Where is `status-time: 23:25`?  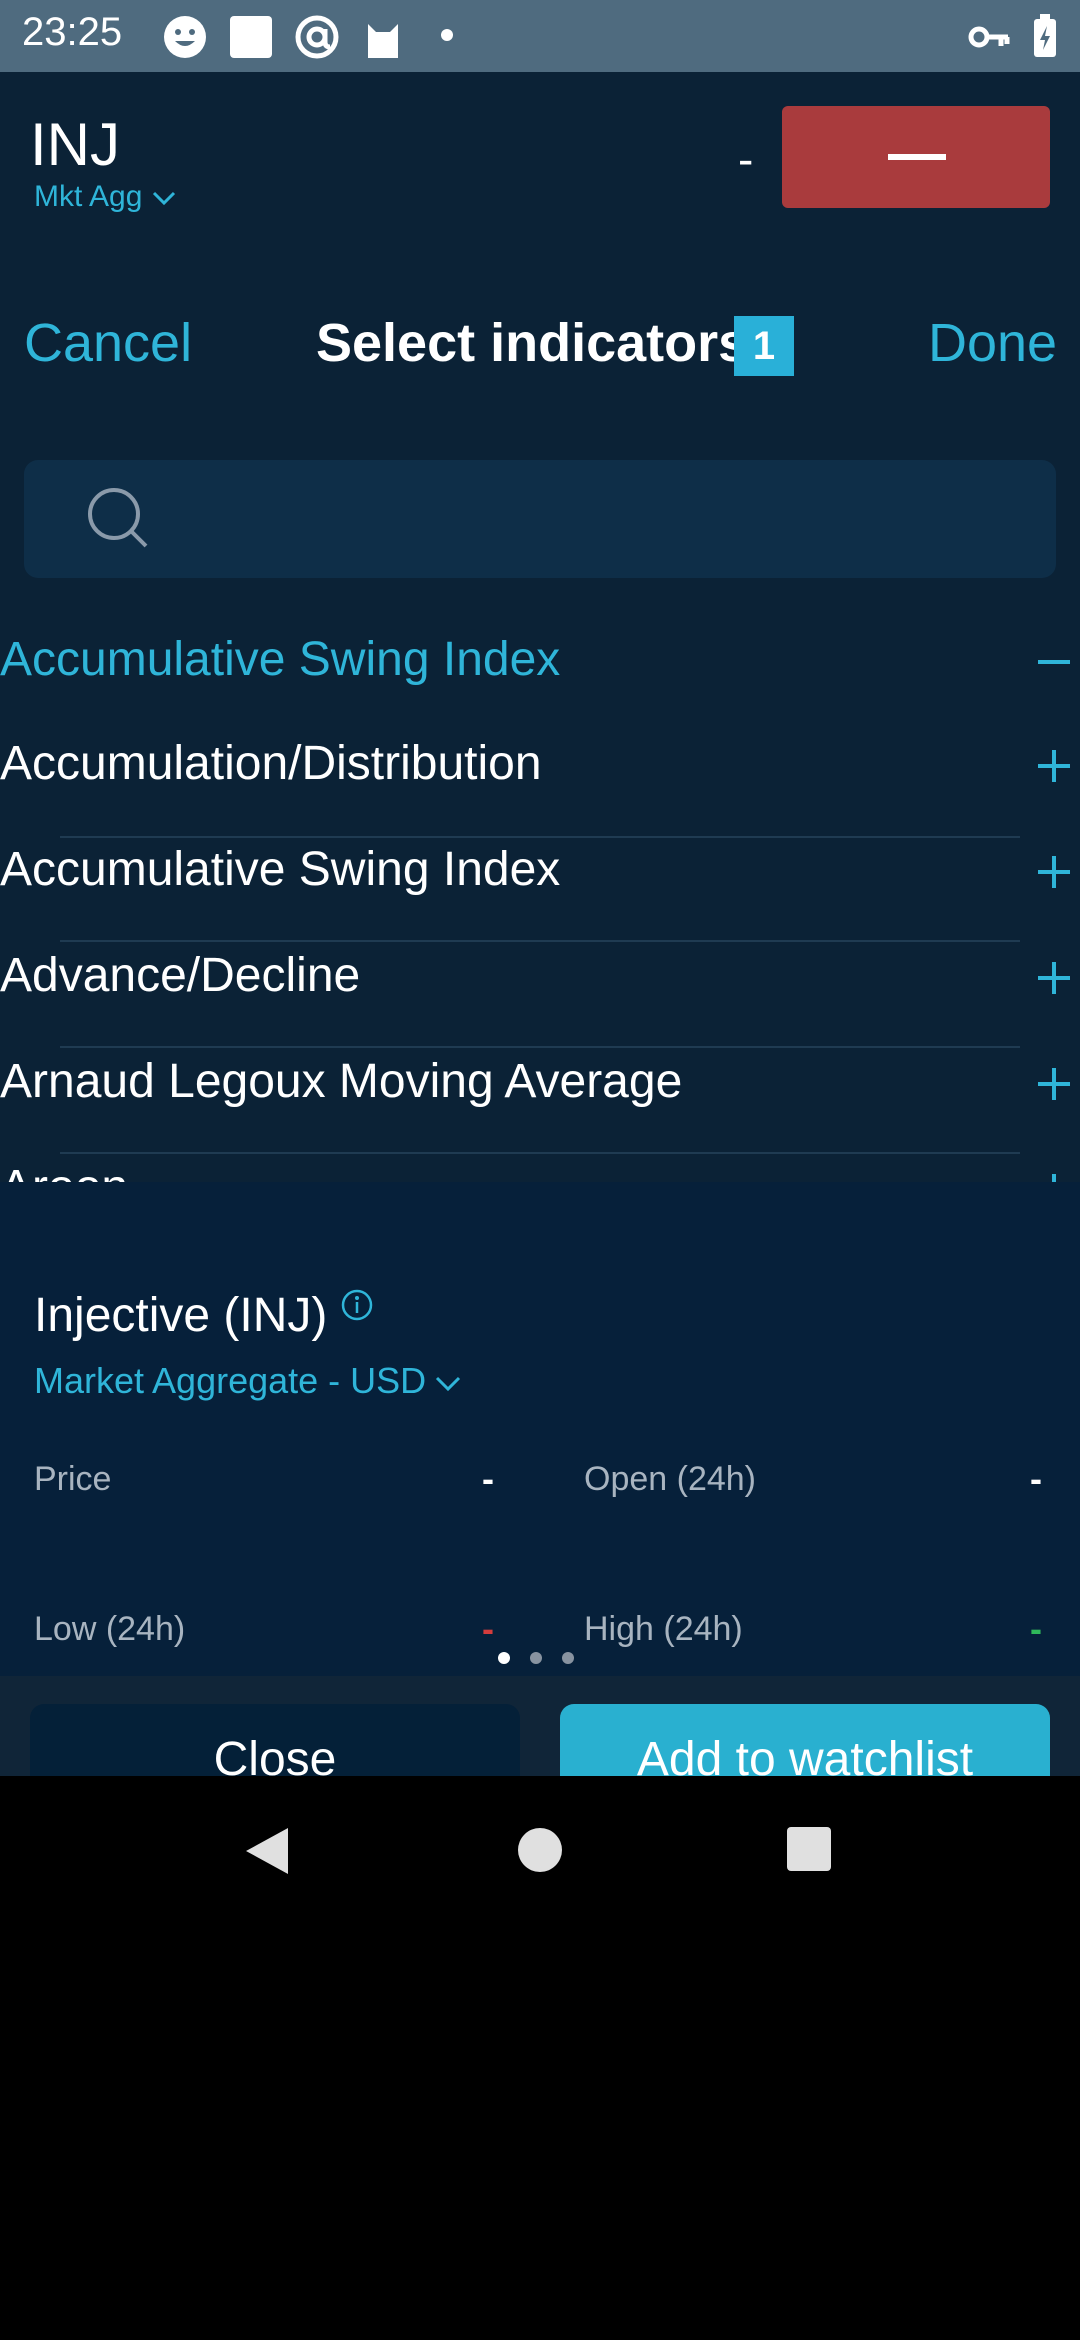
status-time: 23:25 is located at coordinates (72, 32).